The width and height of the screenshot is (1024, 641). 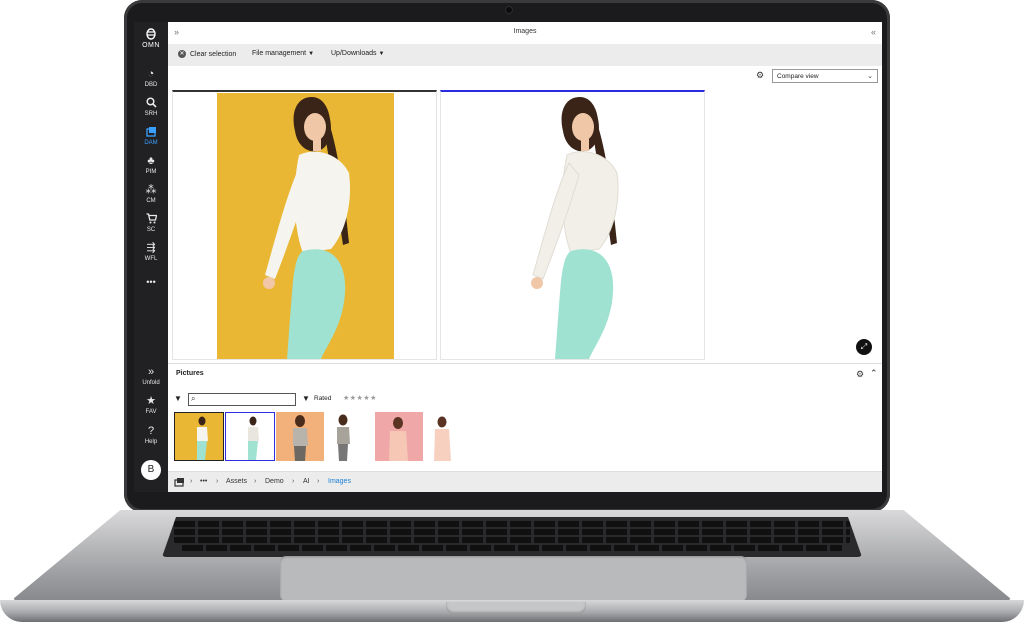 What do you see at coordinates (873, 32) in the screenshot?
I see `collapse-right-icon: «` at bounding box center [873, 32].